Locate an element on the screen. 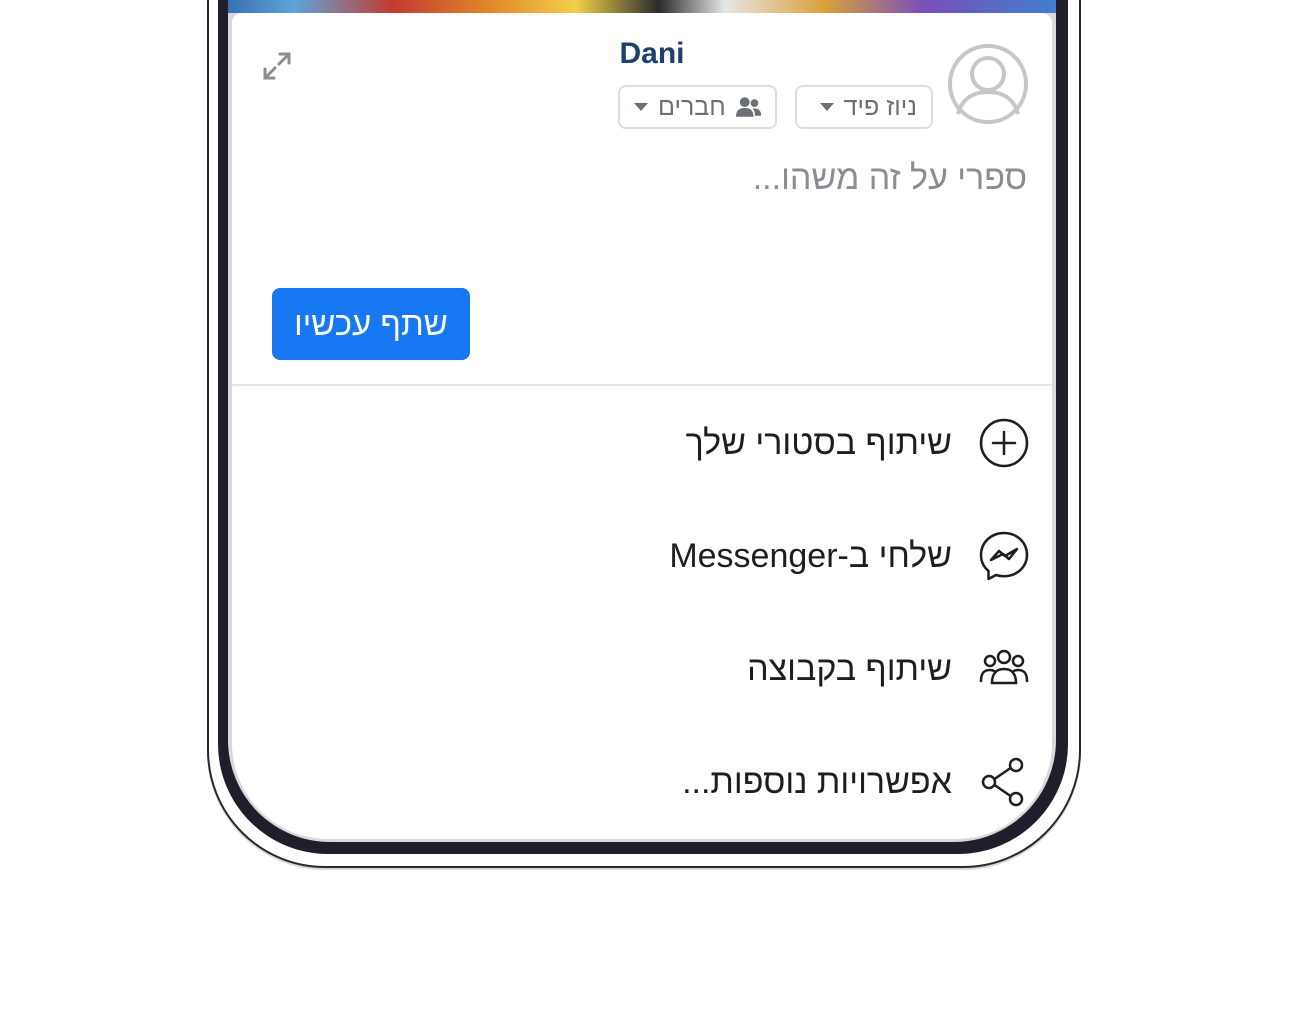 This screenshot has height=1010, width=1296. destination-label: ניוז פיד is located at coordinates (880, 106).